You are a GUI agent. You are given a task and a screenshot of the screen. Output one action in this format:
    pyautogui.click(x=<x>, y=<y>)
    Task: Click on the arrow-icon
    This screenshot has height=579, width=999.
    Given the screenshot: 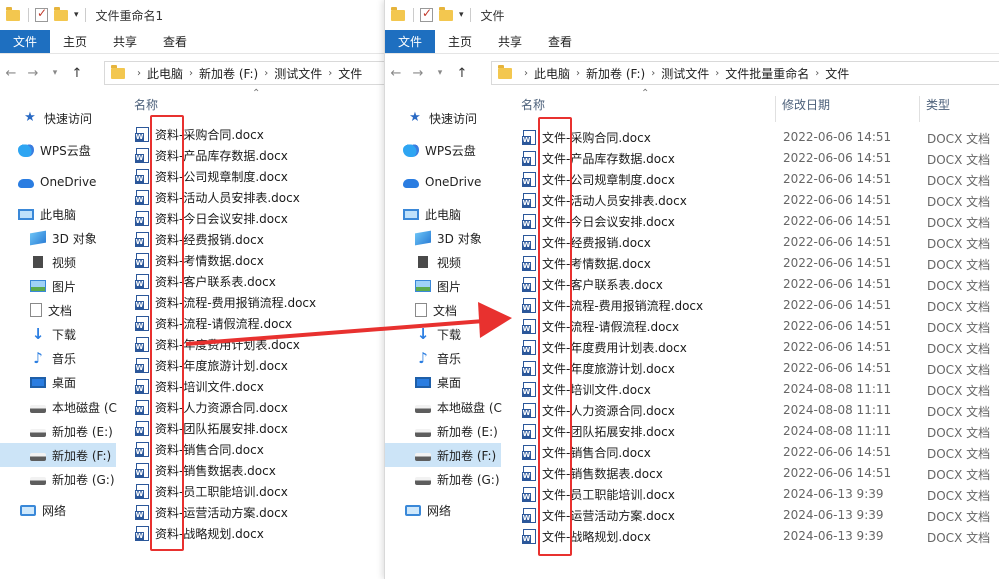 What is the action you would take?
    pyautogui.click(x=348, y=324)
    